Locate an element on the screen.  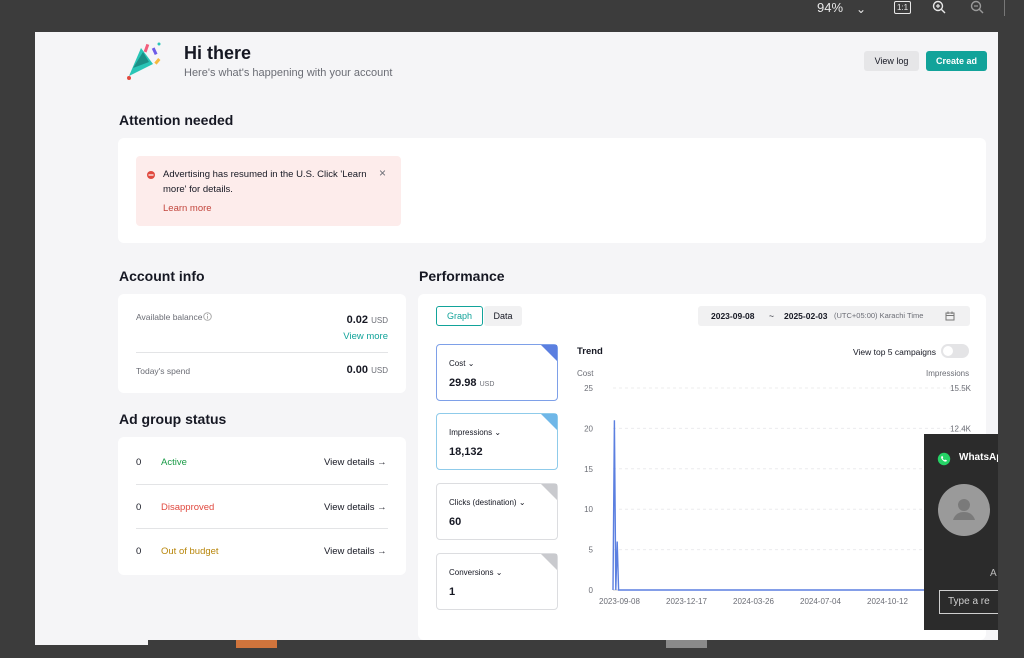
viewer-toolbar is located at coordinates (512, 16).